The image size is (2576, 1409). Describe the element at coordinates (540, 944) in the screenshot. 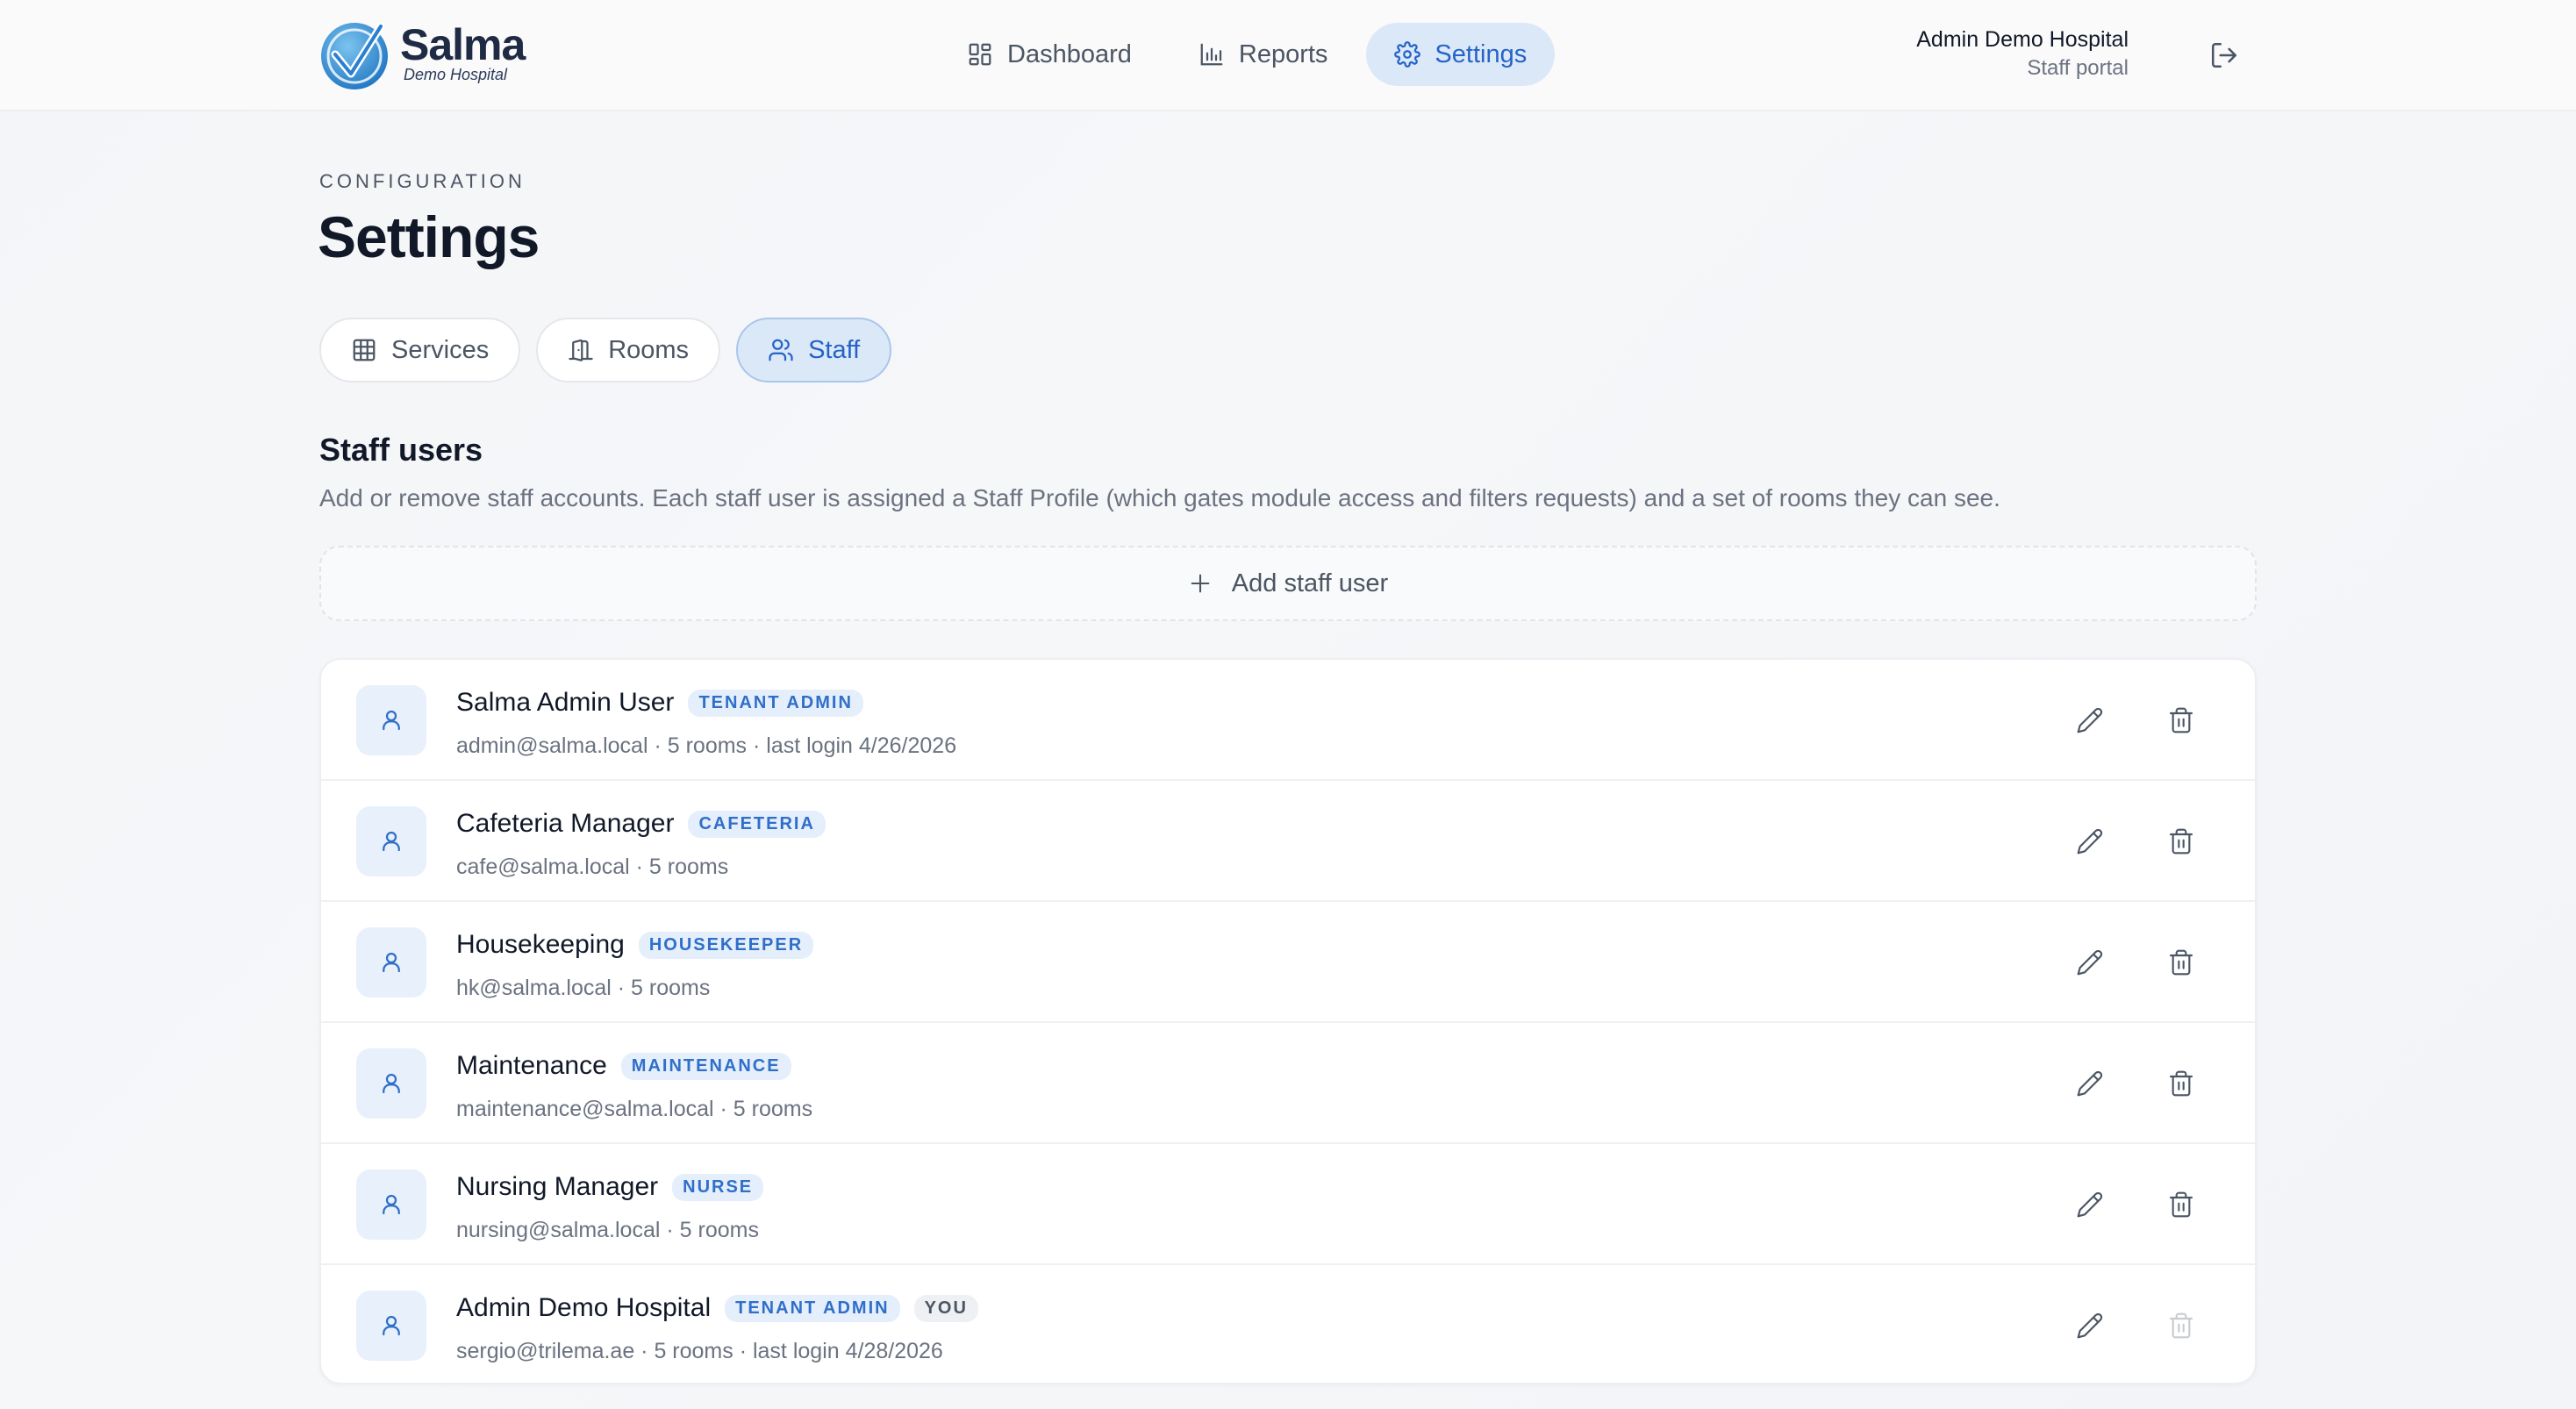

I see `staff-name: Housekeeping` at that location.